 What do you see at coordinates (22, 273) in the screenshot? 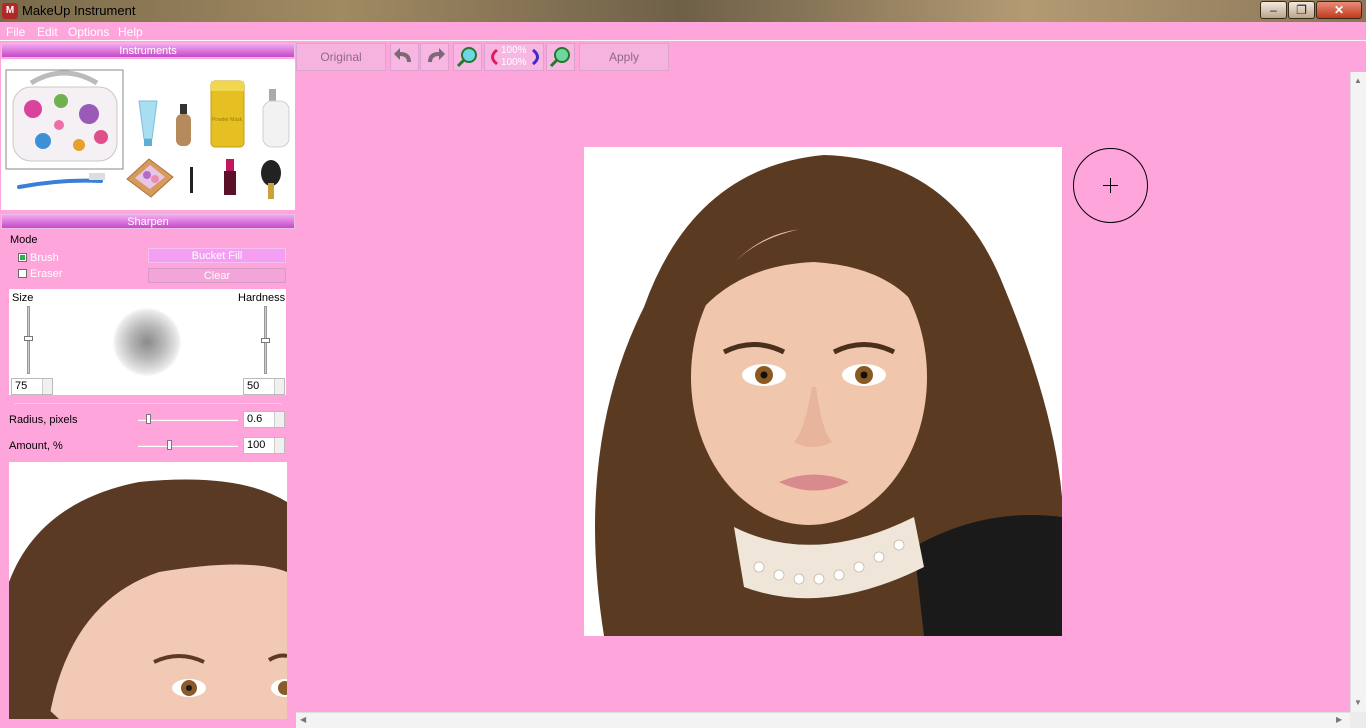
I see `eraser-radio` at bounding box center [22, 273].